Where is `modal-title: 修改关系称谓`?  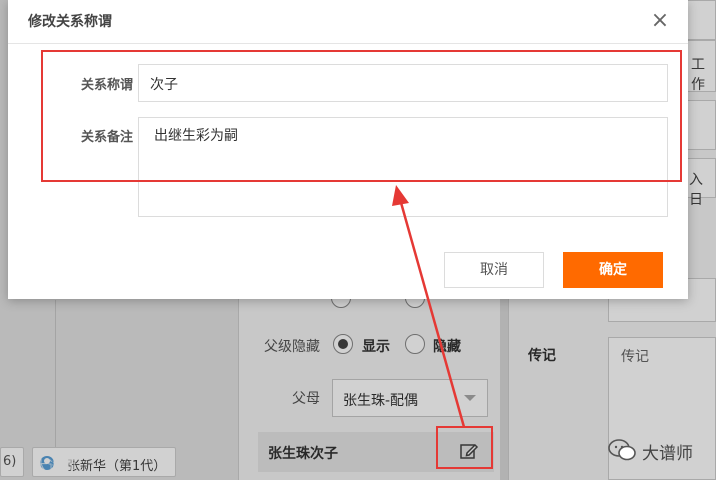
modal-title: 修改关系称谓 is located at coordinates (70, 22).